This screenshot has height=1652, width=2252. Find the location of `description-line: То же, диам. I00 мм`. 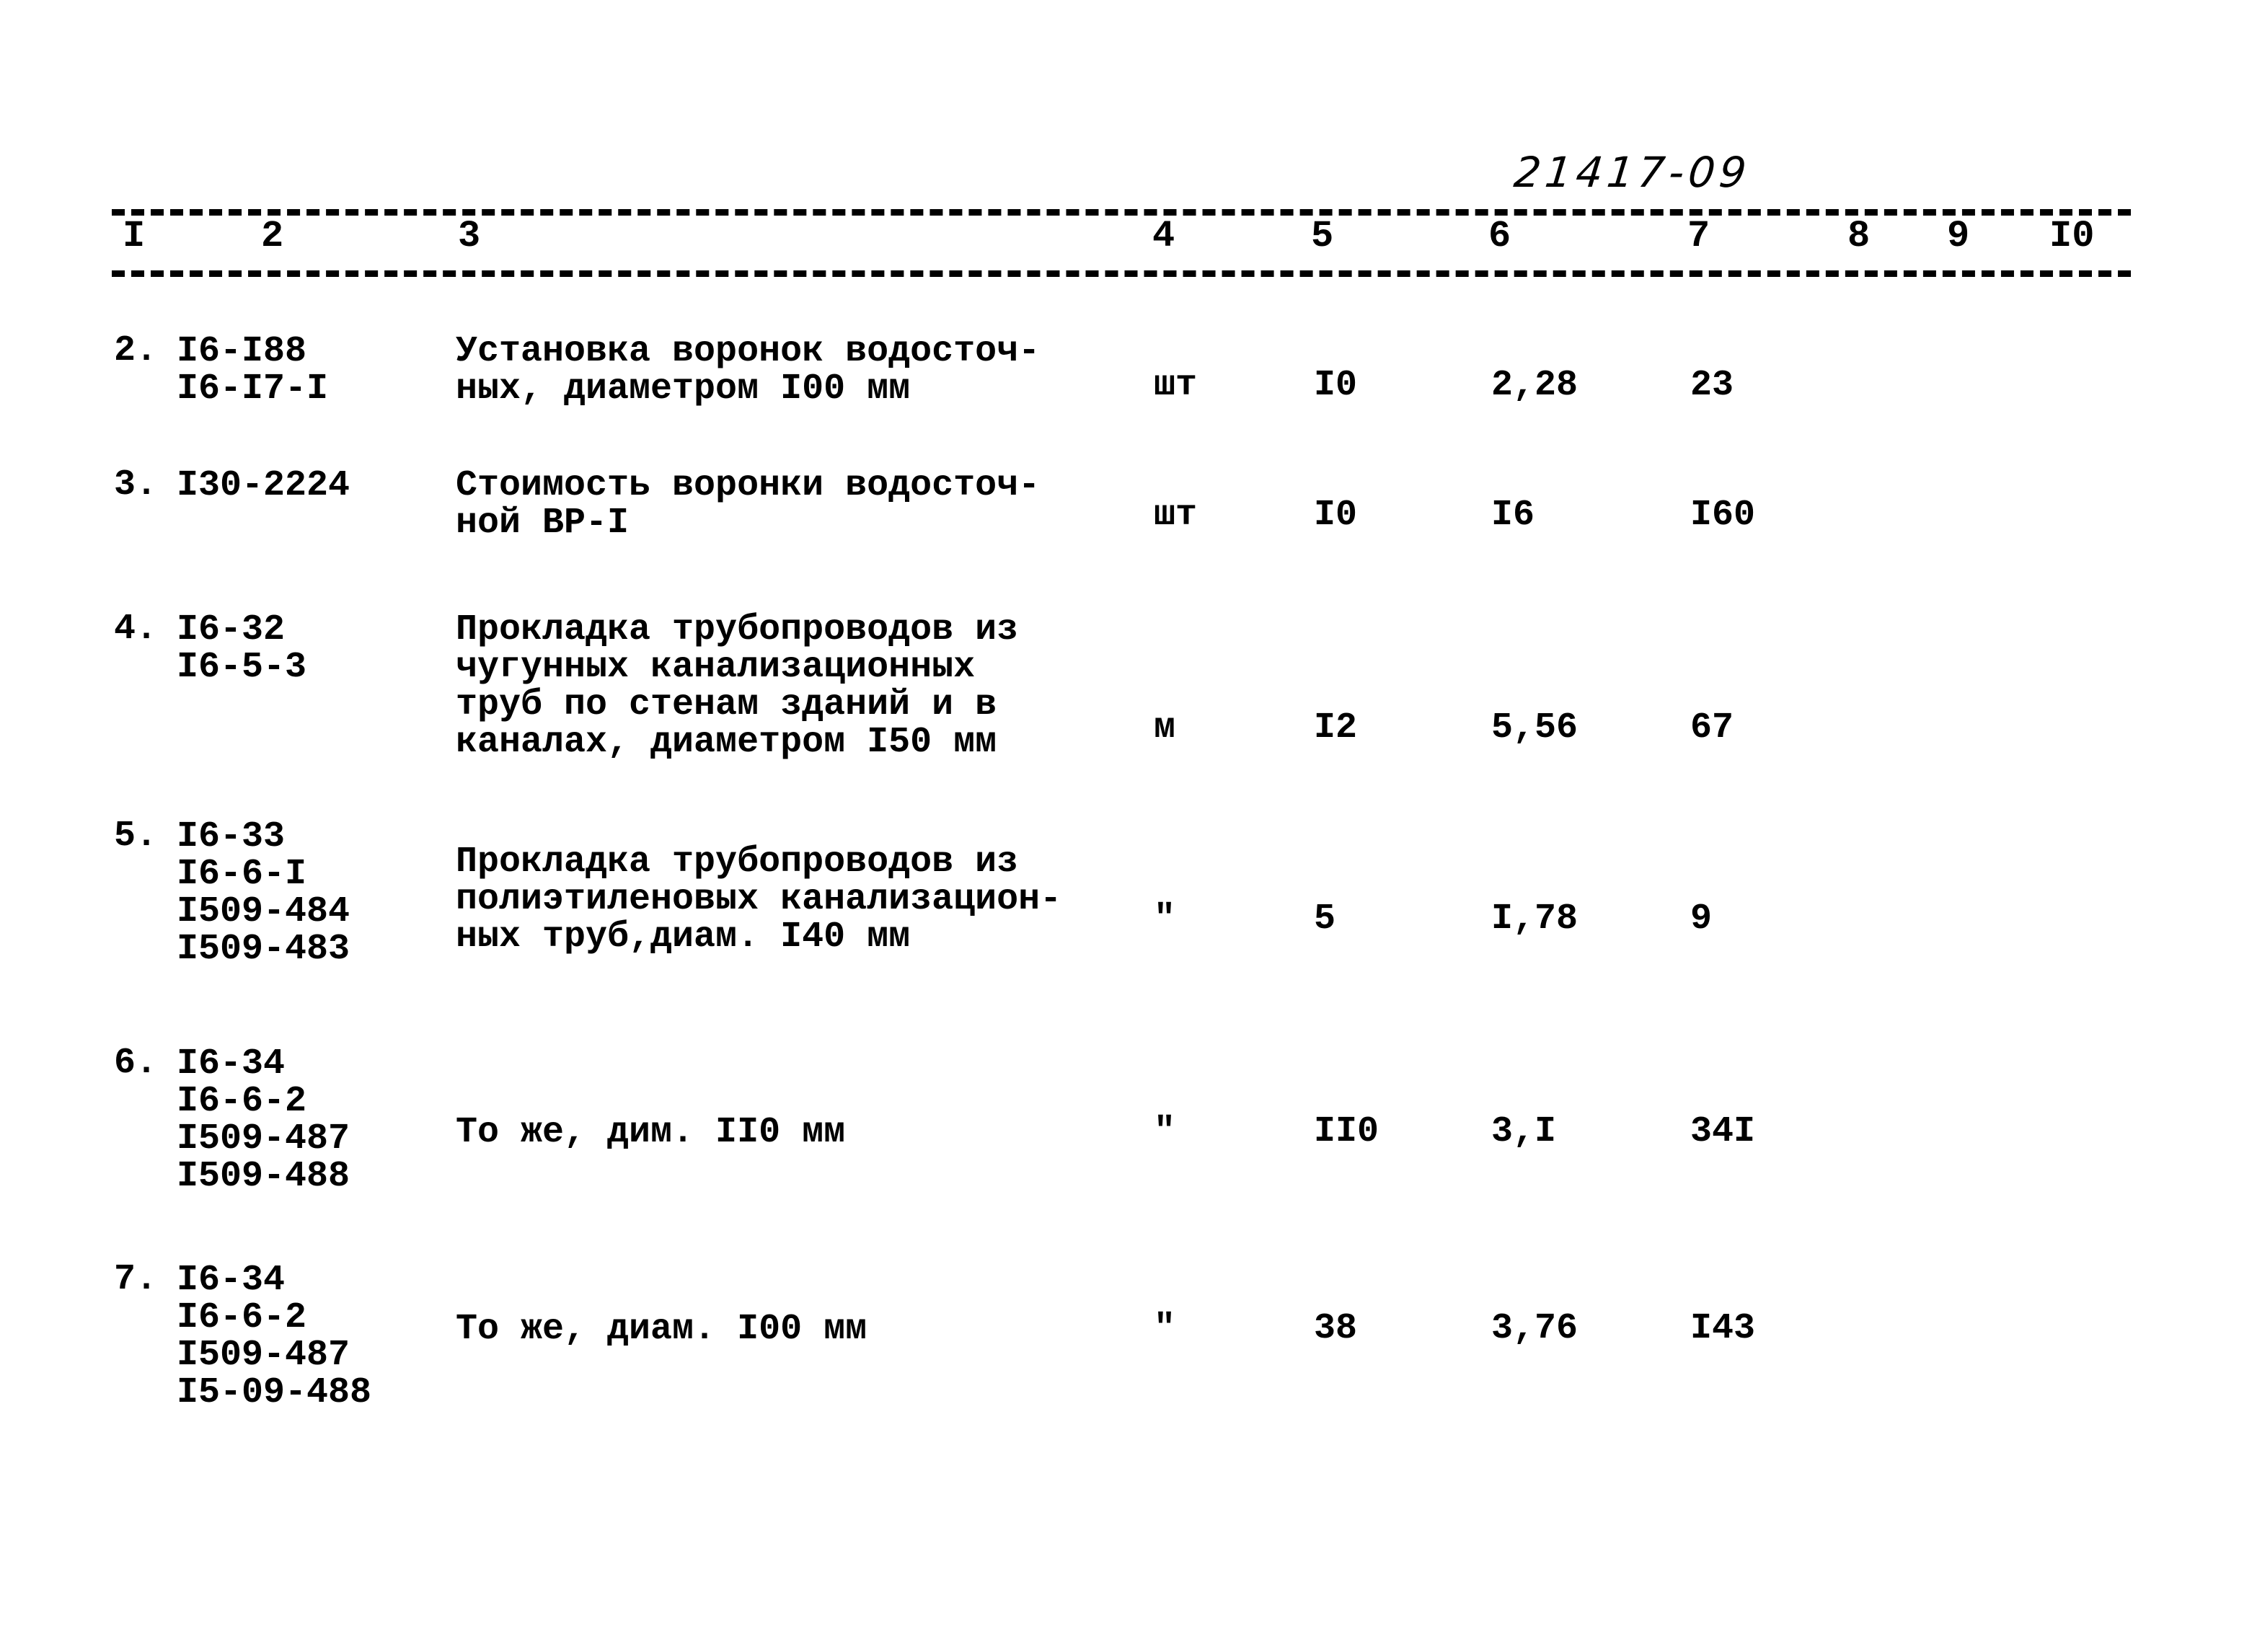

description-line: То же, диам. I00 мм is located at coordinates (661, 1329).